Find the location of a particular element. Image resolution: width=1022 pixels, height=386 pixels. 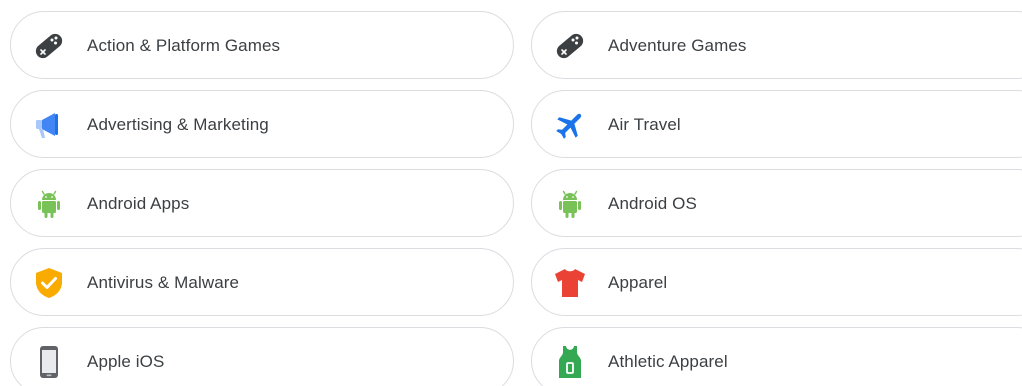

category-label: Android Apps is located at coordinates (138, 203).